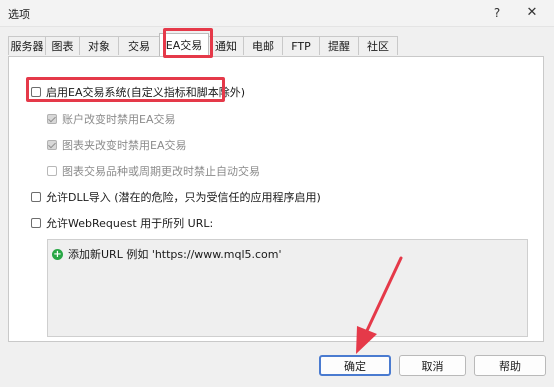 This screenshot has width=554, height=387. What do you see at coordinates (510, 365) in the screenshot?
I see `help-button: 帮助` at bounding box center [510, 365].